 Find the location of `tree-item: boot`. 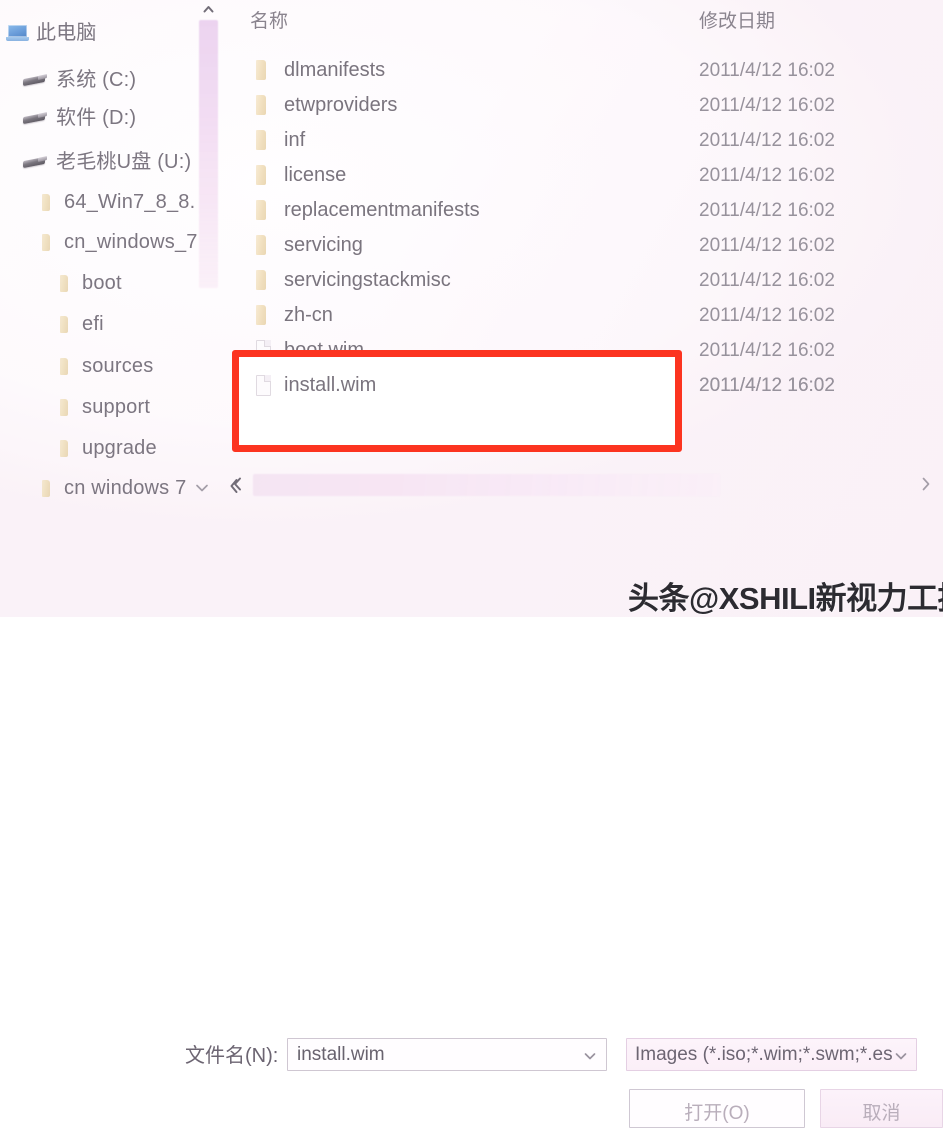

tree-item: boot is located at coordinates (90, 283).